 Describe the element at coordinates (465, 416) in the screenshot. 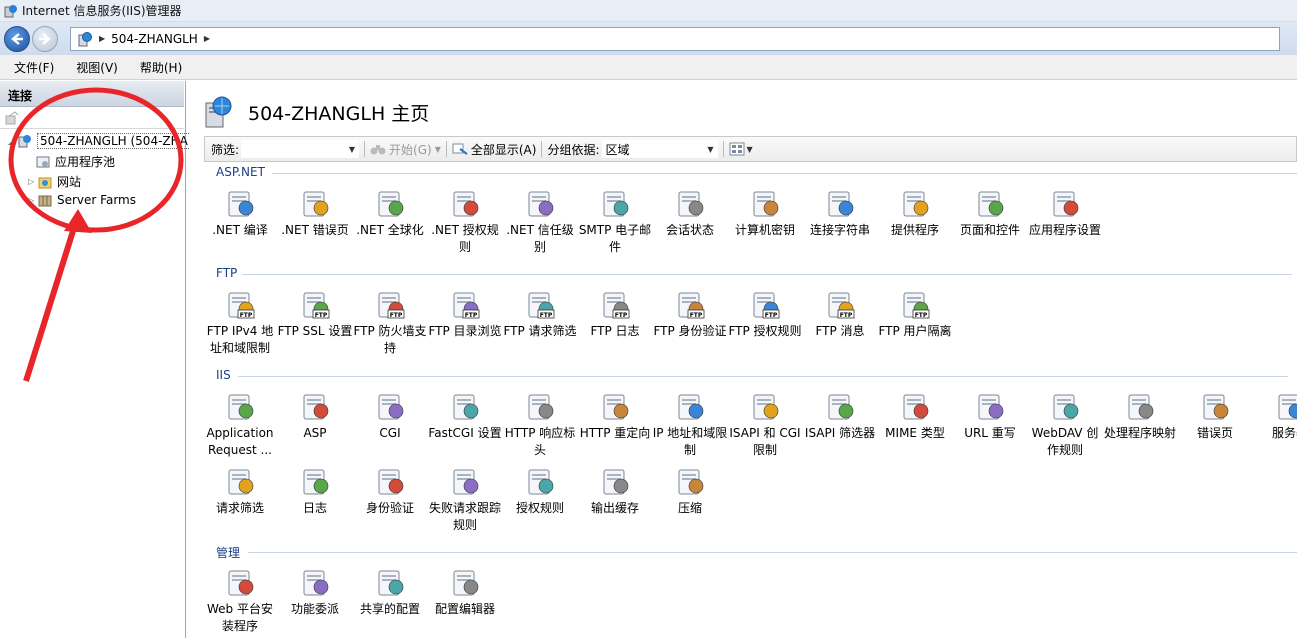

I see `feature-fastcgi: FastCGI 设置` at that location.